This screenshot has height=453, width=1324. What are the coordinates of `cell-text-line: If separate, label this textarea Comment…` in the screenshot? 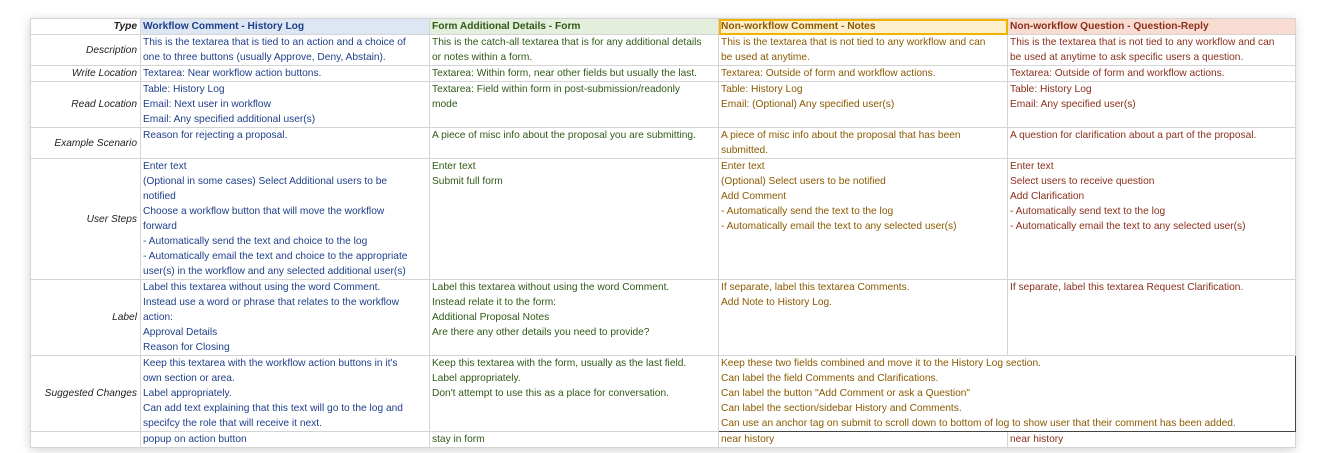 It's located at (815, 287).